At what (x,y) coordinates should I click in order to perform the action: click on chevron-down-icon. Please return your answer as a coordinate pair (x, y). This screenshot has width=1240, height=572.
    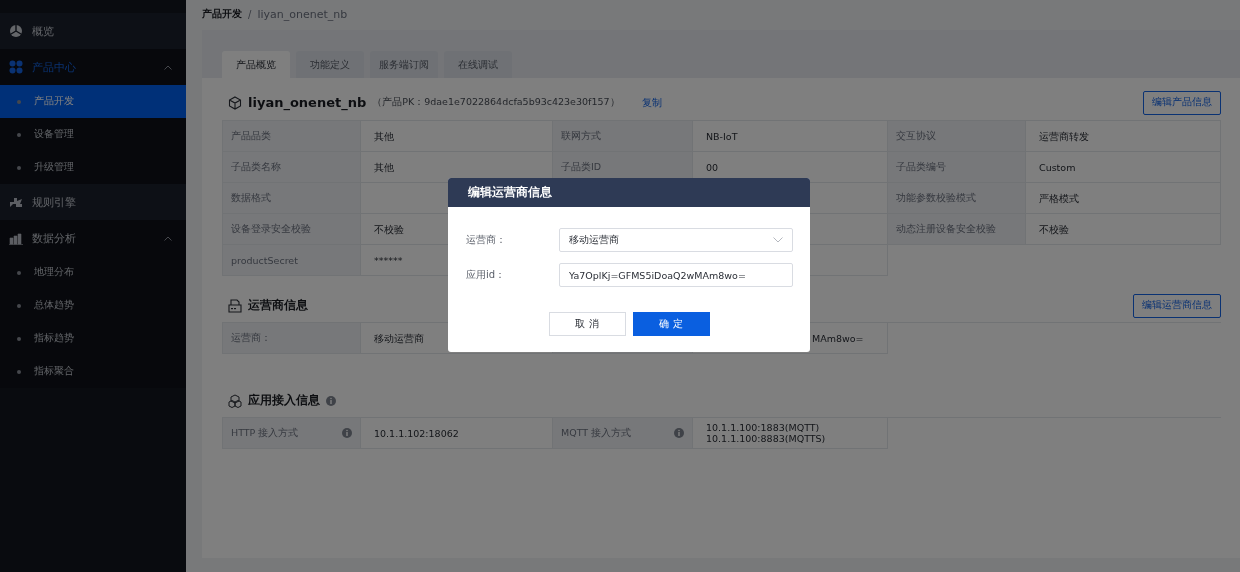
    Looking at the image, I should click on (778, 240).